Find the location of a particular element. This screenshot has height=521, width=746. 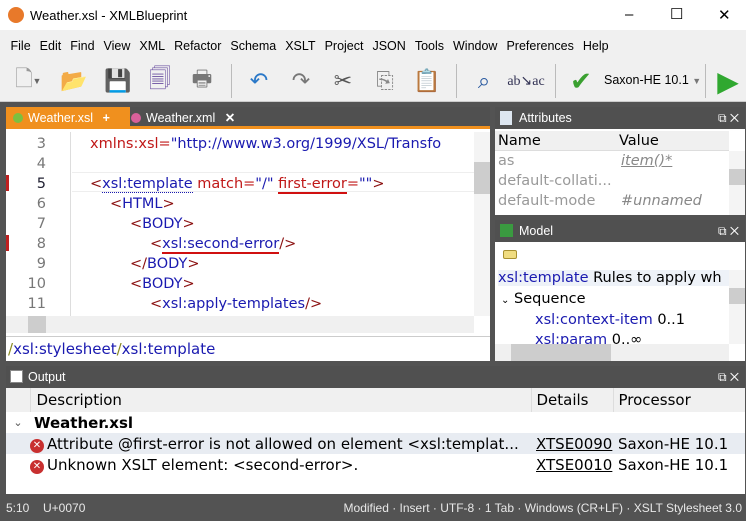

tab-weather-xml: Weather.xml ✕ is located at coordinates (184, 118).